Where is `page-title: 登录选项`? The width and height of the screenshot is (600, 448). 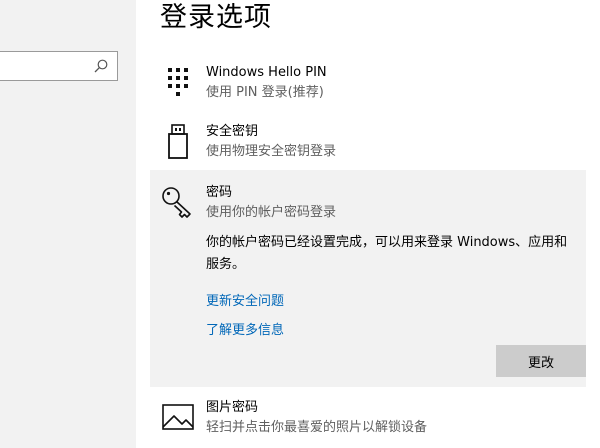 page-title: 登录选项 is located at coordinates (216, 17).